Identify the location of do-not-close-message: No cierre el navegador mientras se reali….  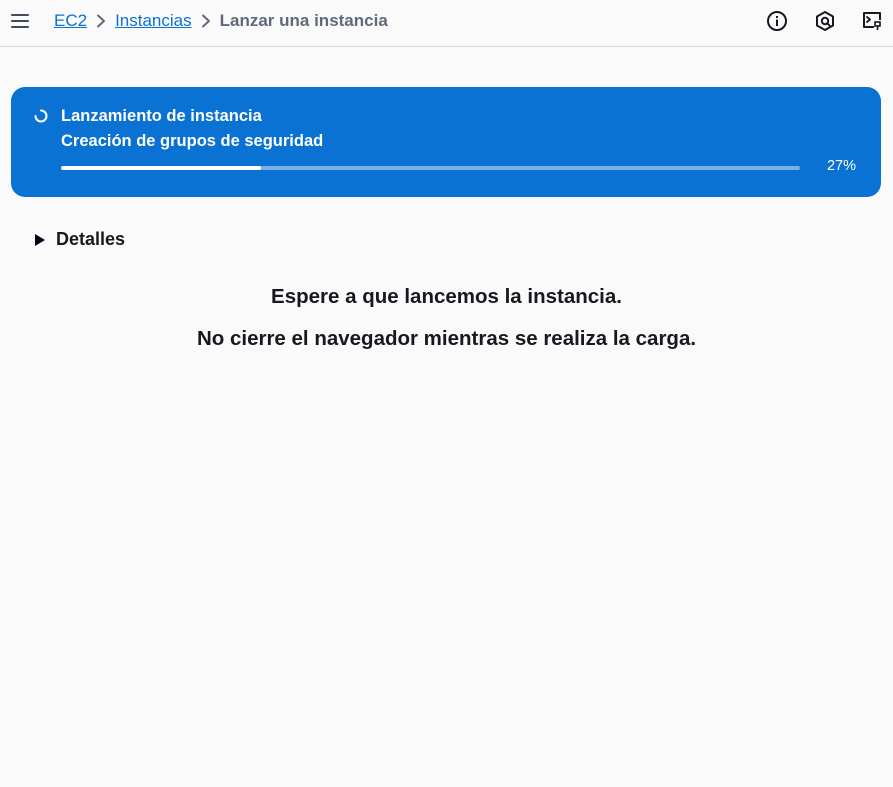
(446, 338).